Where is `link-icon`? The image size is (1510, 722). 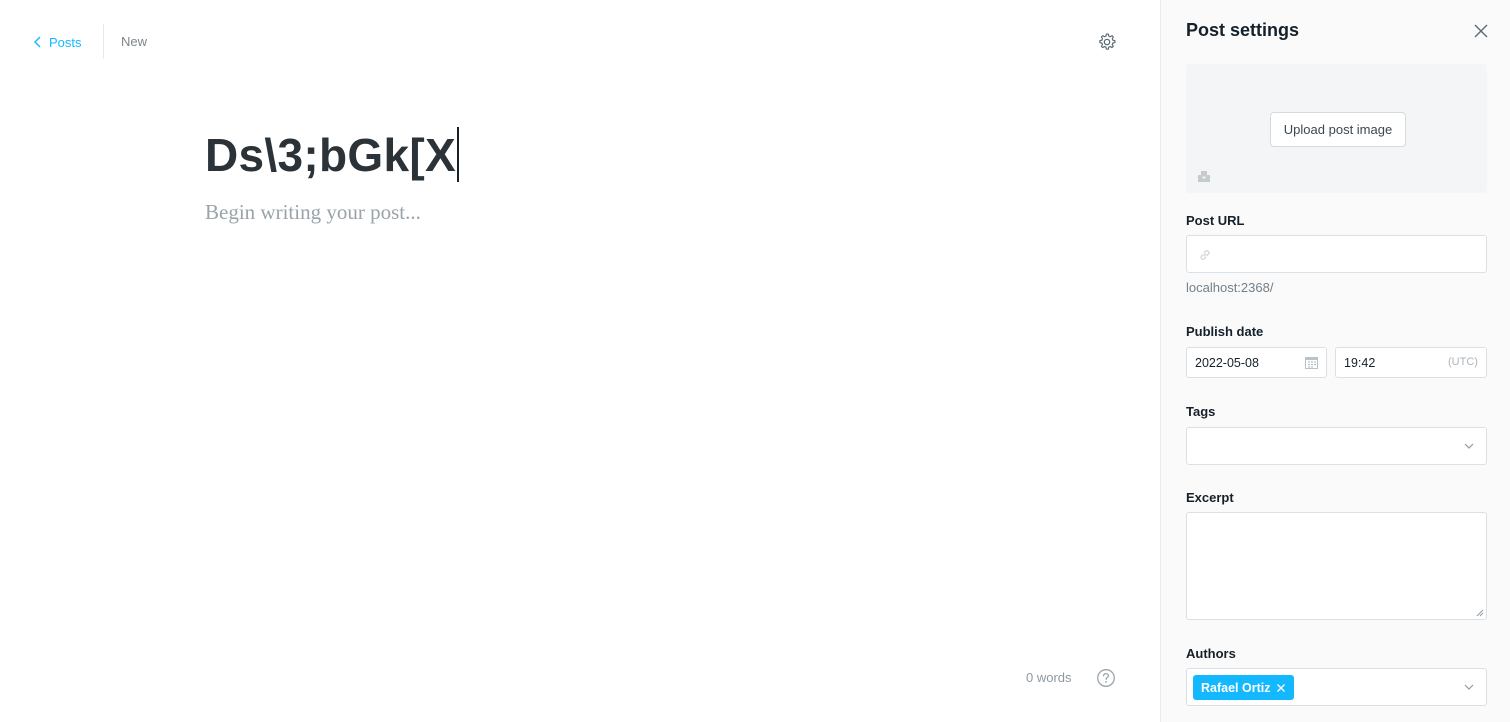
link-icon is located at coordinates (1205, 255).